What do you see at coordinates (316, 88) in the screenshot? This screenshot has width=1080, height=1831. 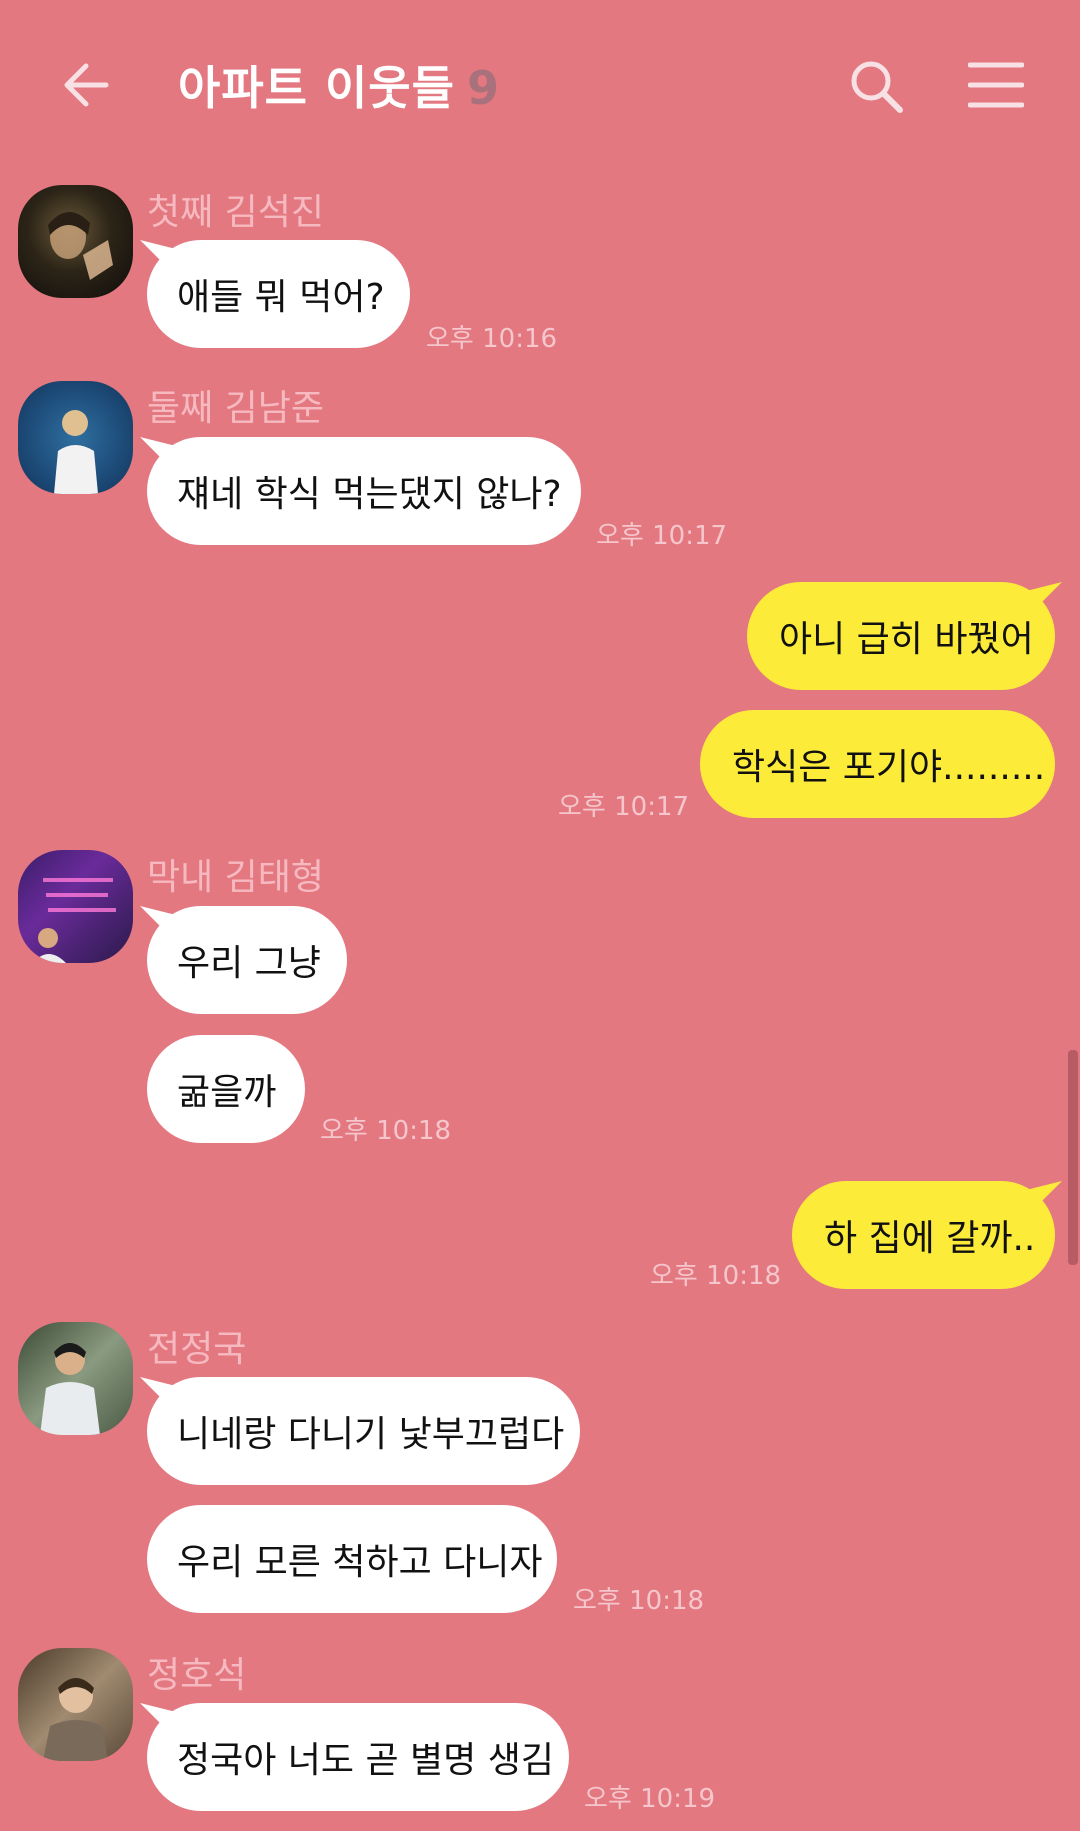 I see `chat-room-name: 아파트 이웃들` at bounding box center [316, 88].